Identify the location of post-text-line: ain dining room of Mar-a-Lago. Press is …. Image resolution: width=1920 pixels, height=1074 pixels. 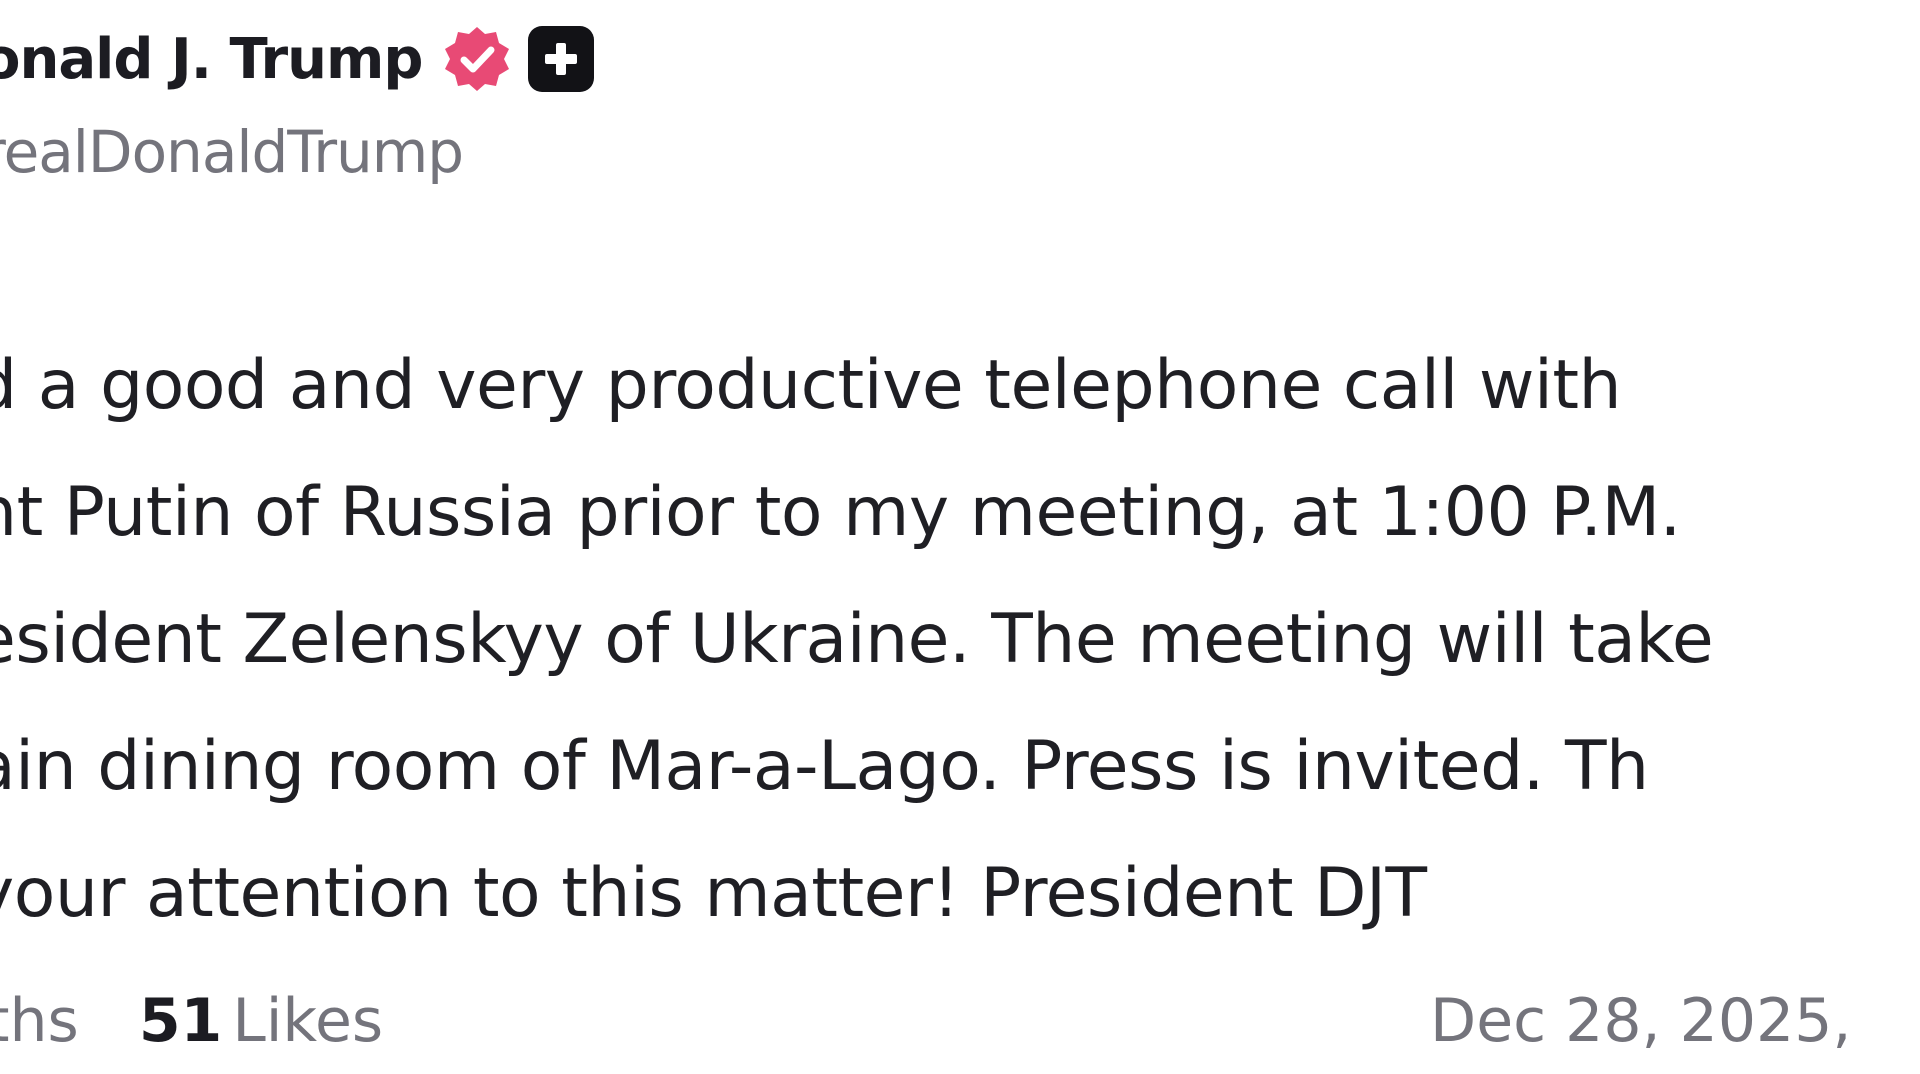
(824, 766).